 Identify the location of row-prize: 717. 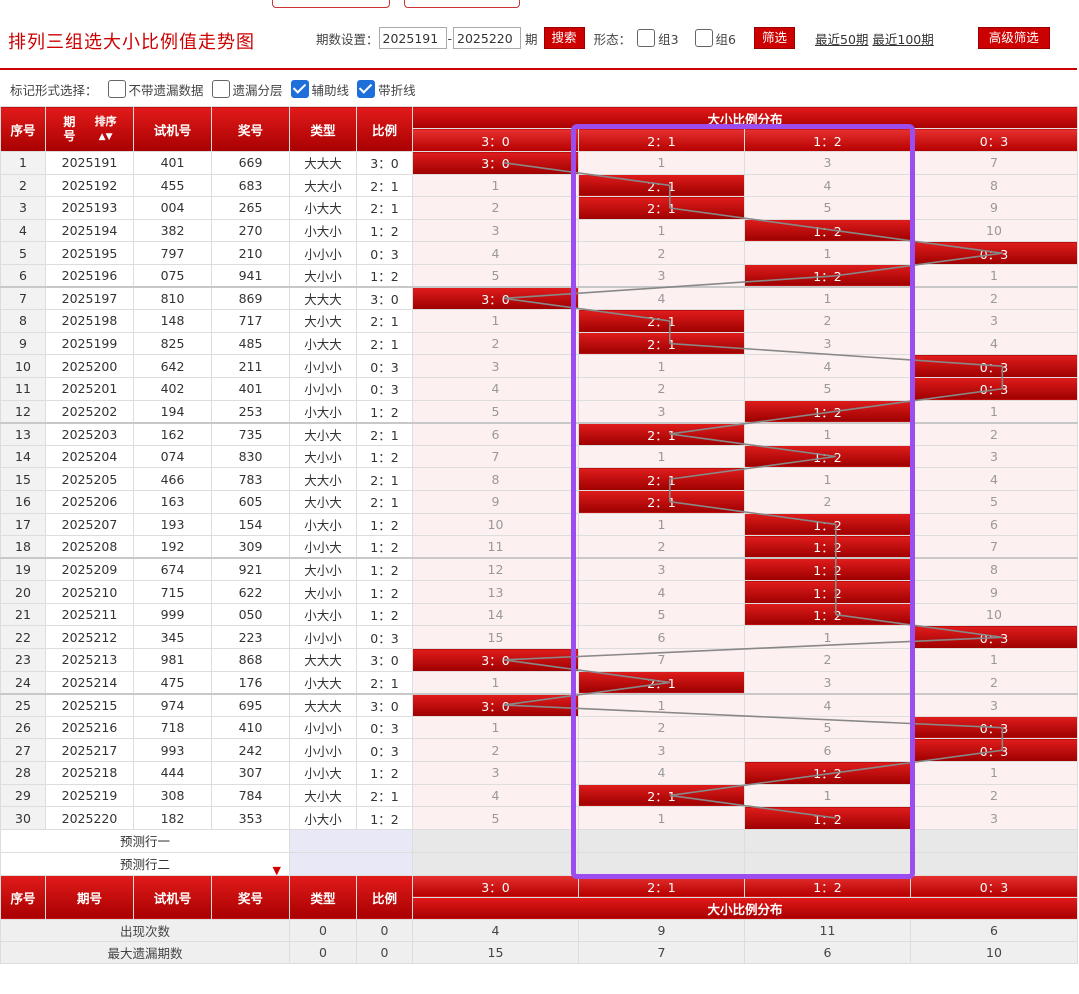
(250, 321).